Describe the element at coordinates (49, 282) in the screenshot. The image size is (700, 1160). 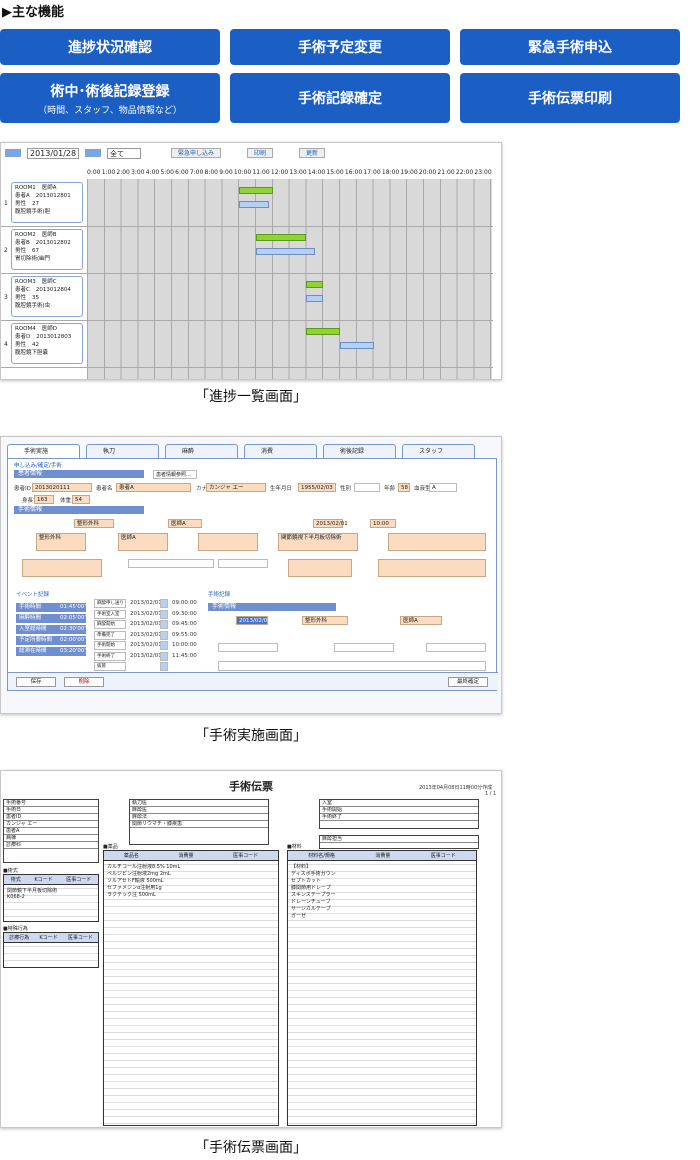
I see `room-doctor: 医師C` at that location.